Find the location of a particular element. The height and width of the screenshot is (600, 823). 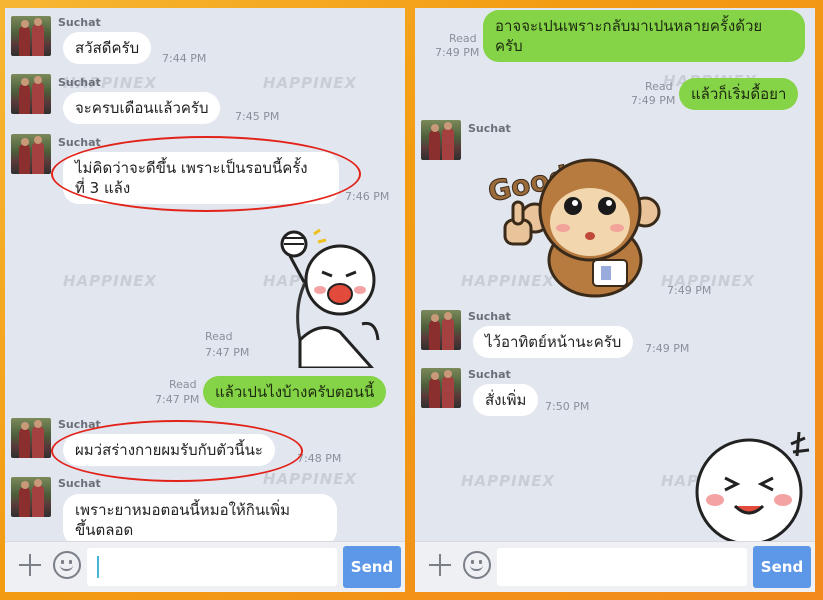

message-text-line: ครับ is located at coordinates (509, 46).